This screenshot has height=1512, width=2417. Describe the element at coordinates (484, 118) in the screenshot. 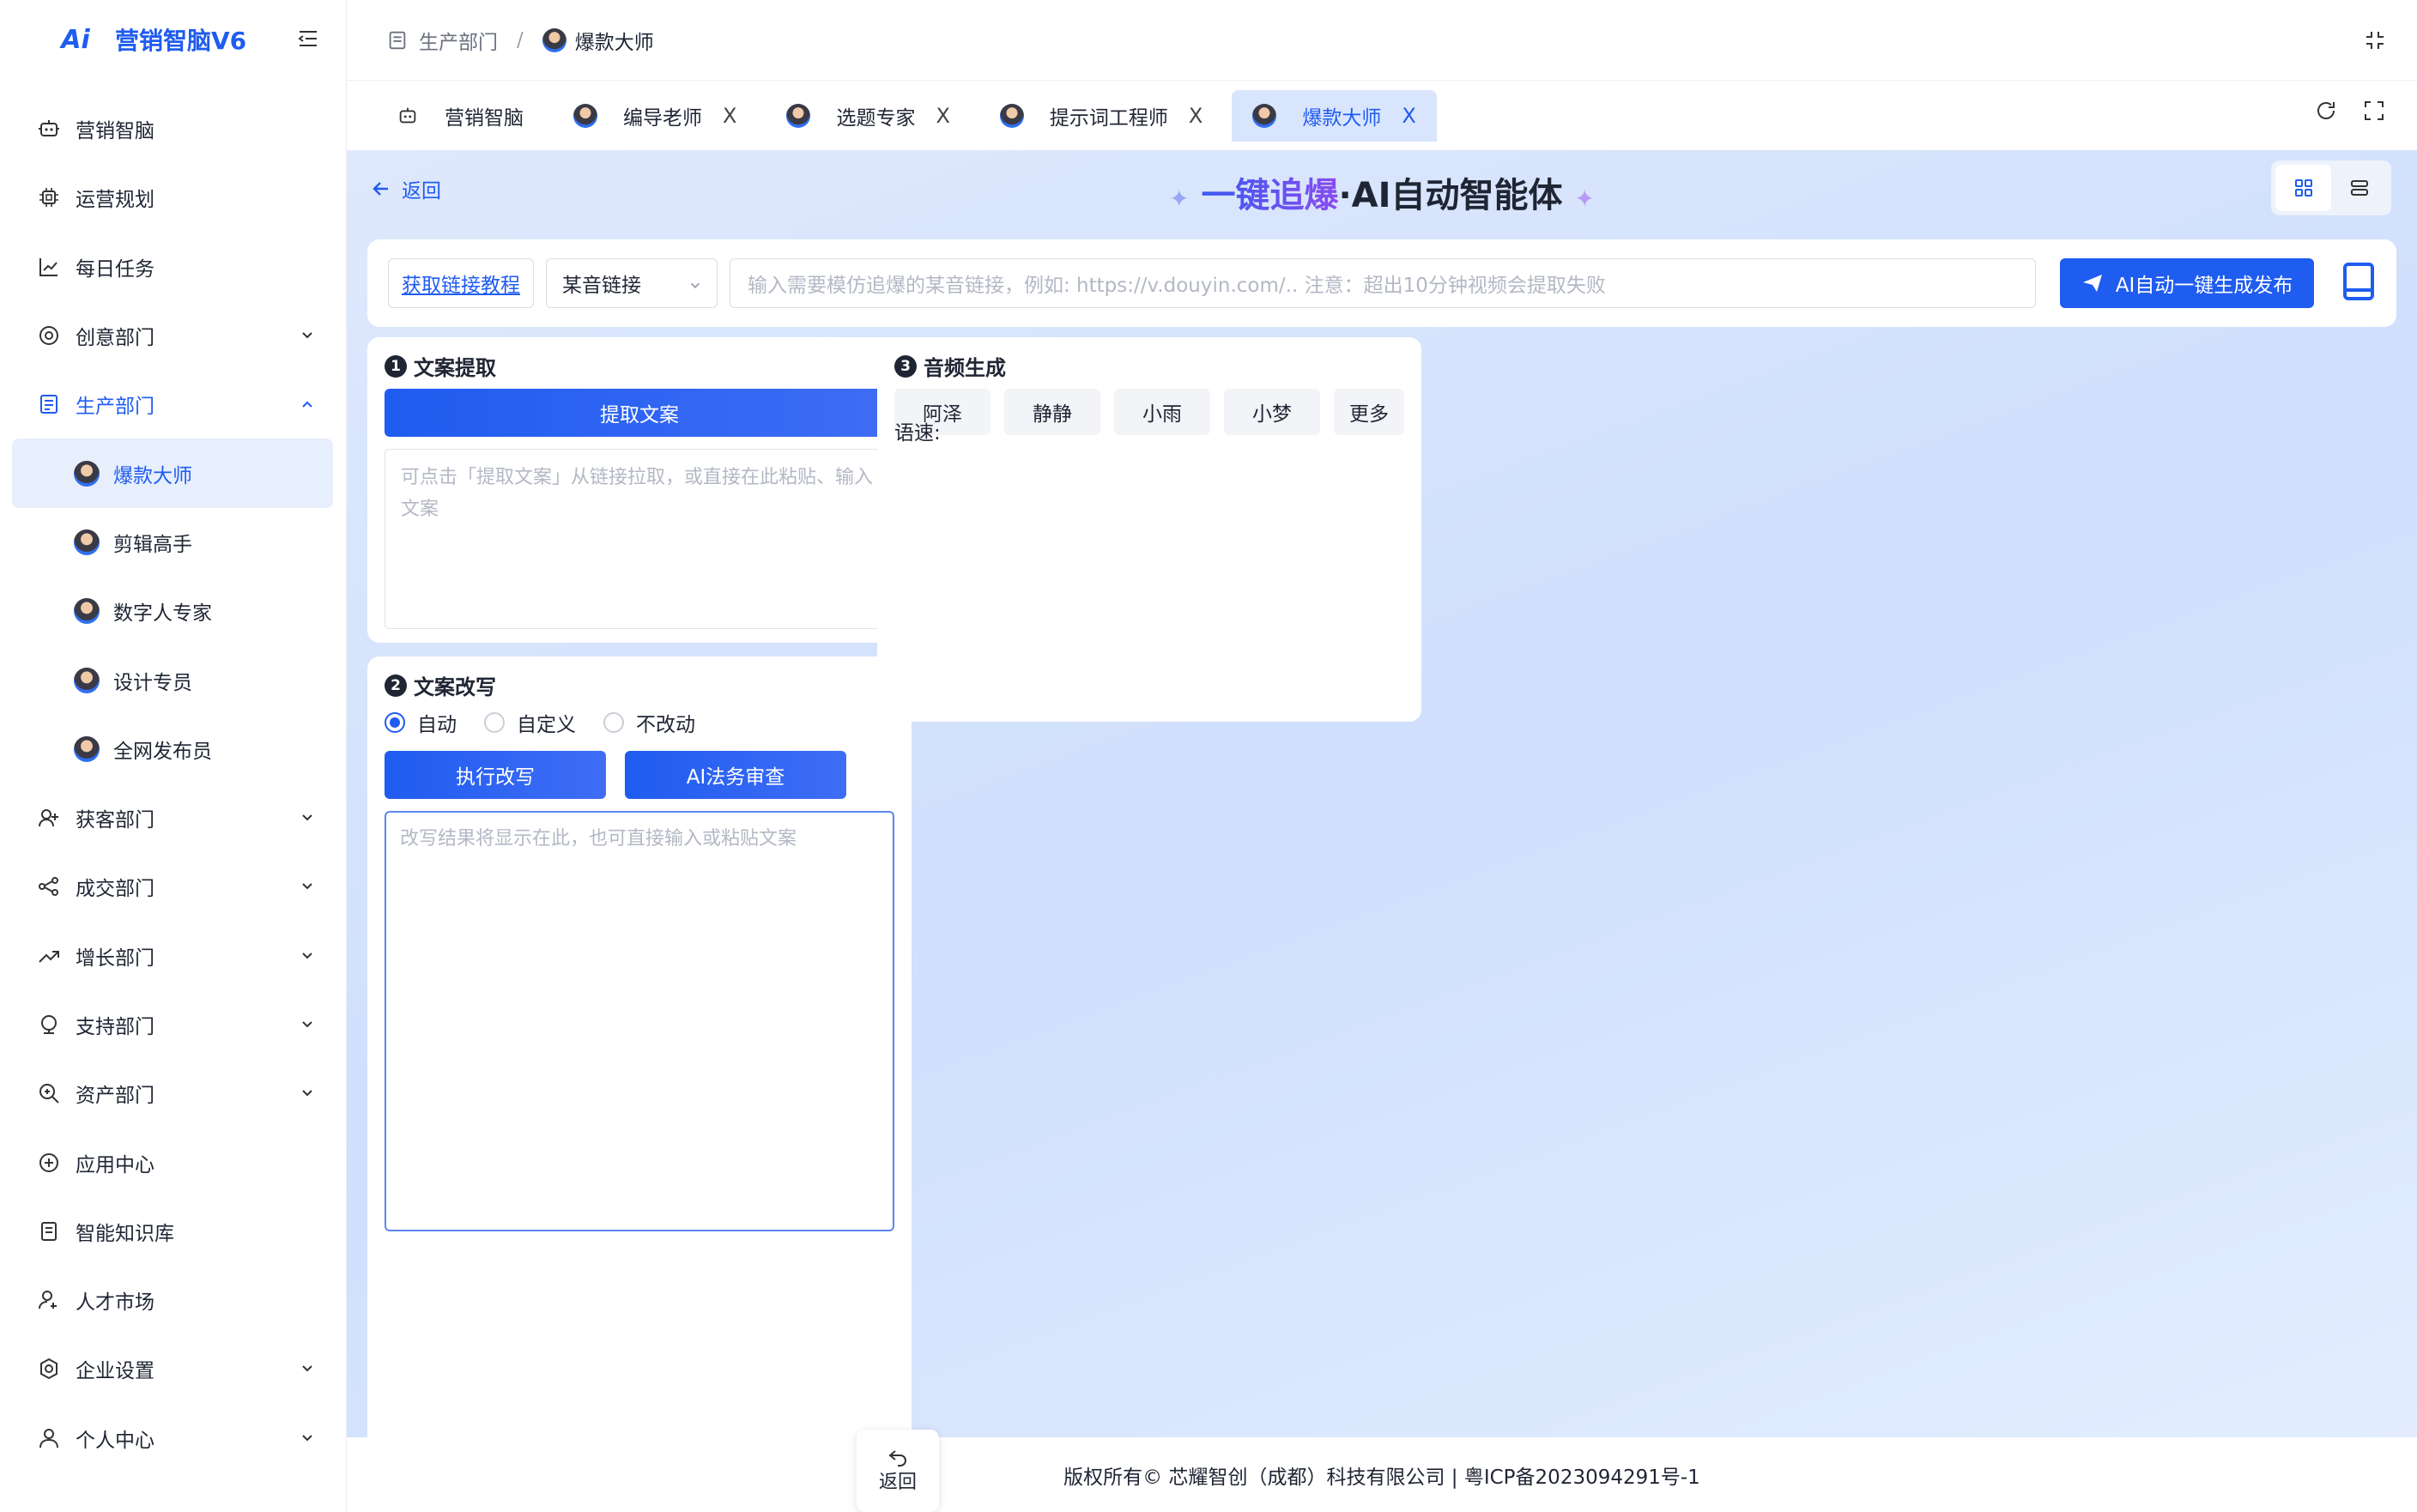

I see `tab-label: 营销智脑` at that location.